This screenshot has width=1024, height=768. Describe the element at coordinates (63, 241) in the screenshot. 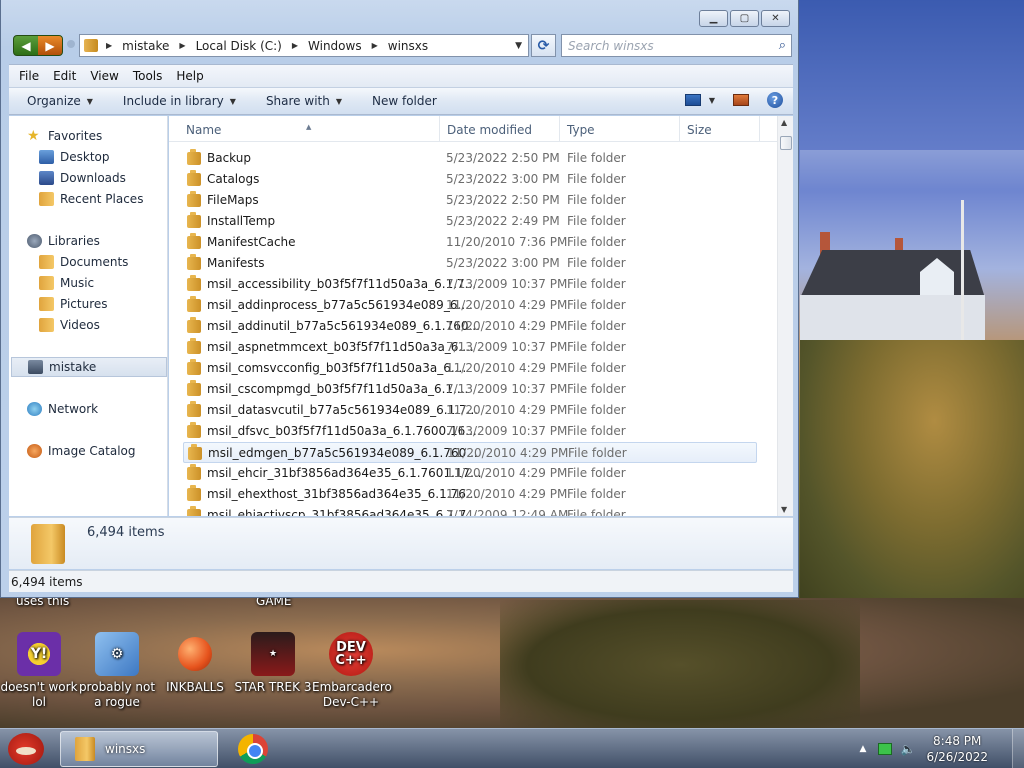

I see `nav-libraries: Libraries` at that location.